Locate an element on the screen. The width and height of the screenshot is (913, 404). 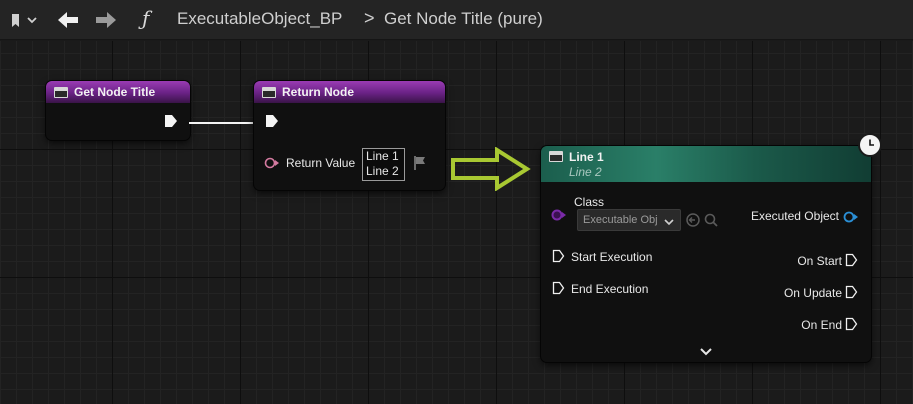
node-header: Get Node Title is located at coordinates (118, 92).